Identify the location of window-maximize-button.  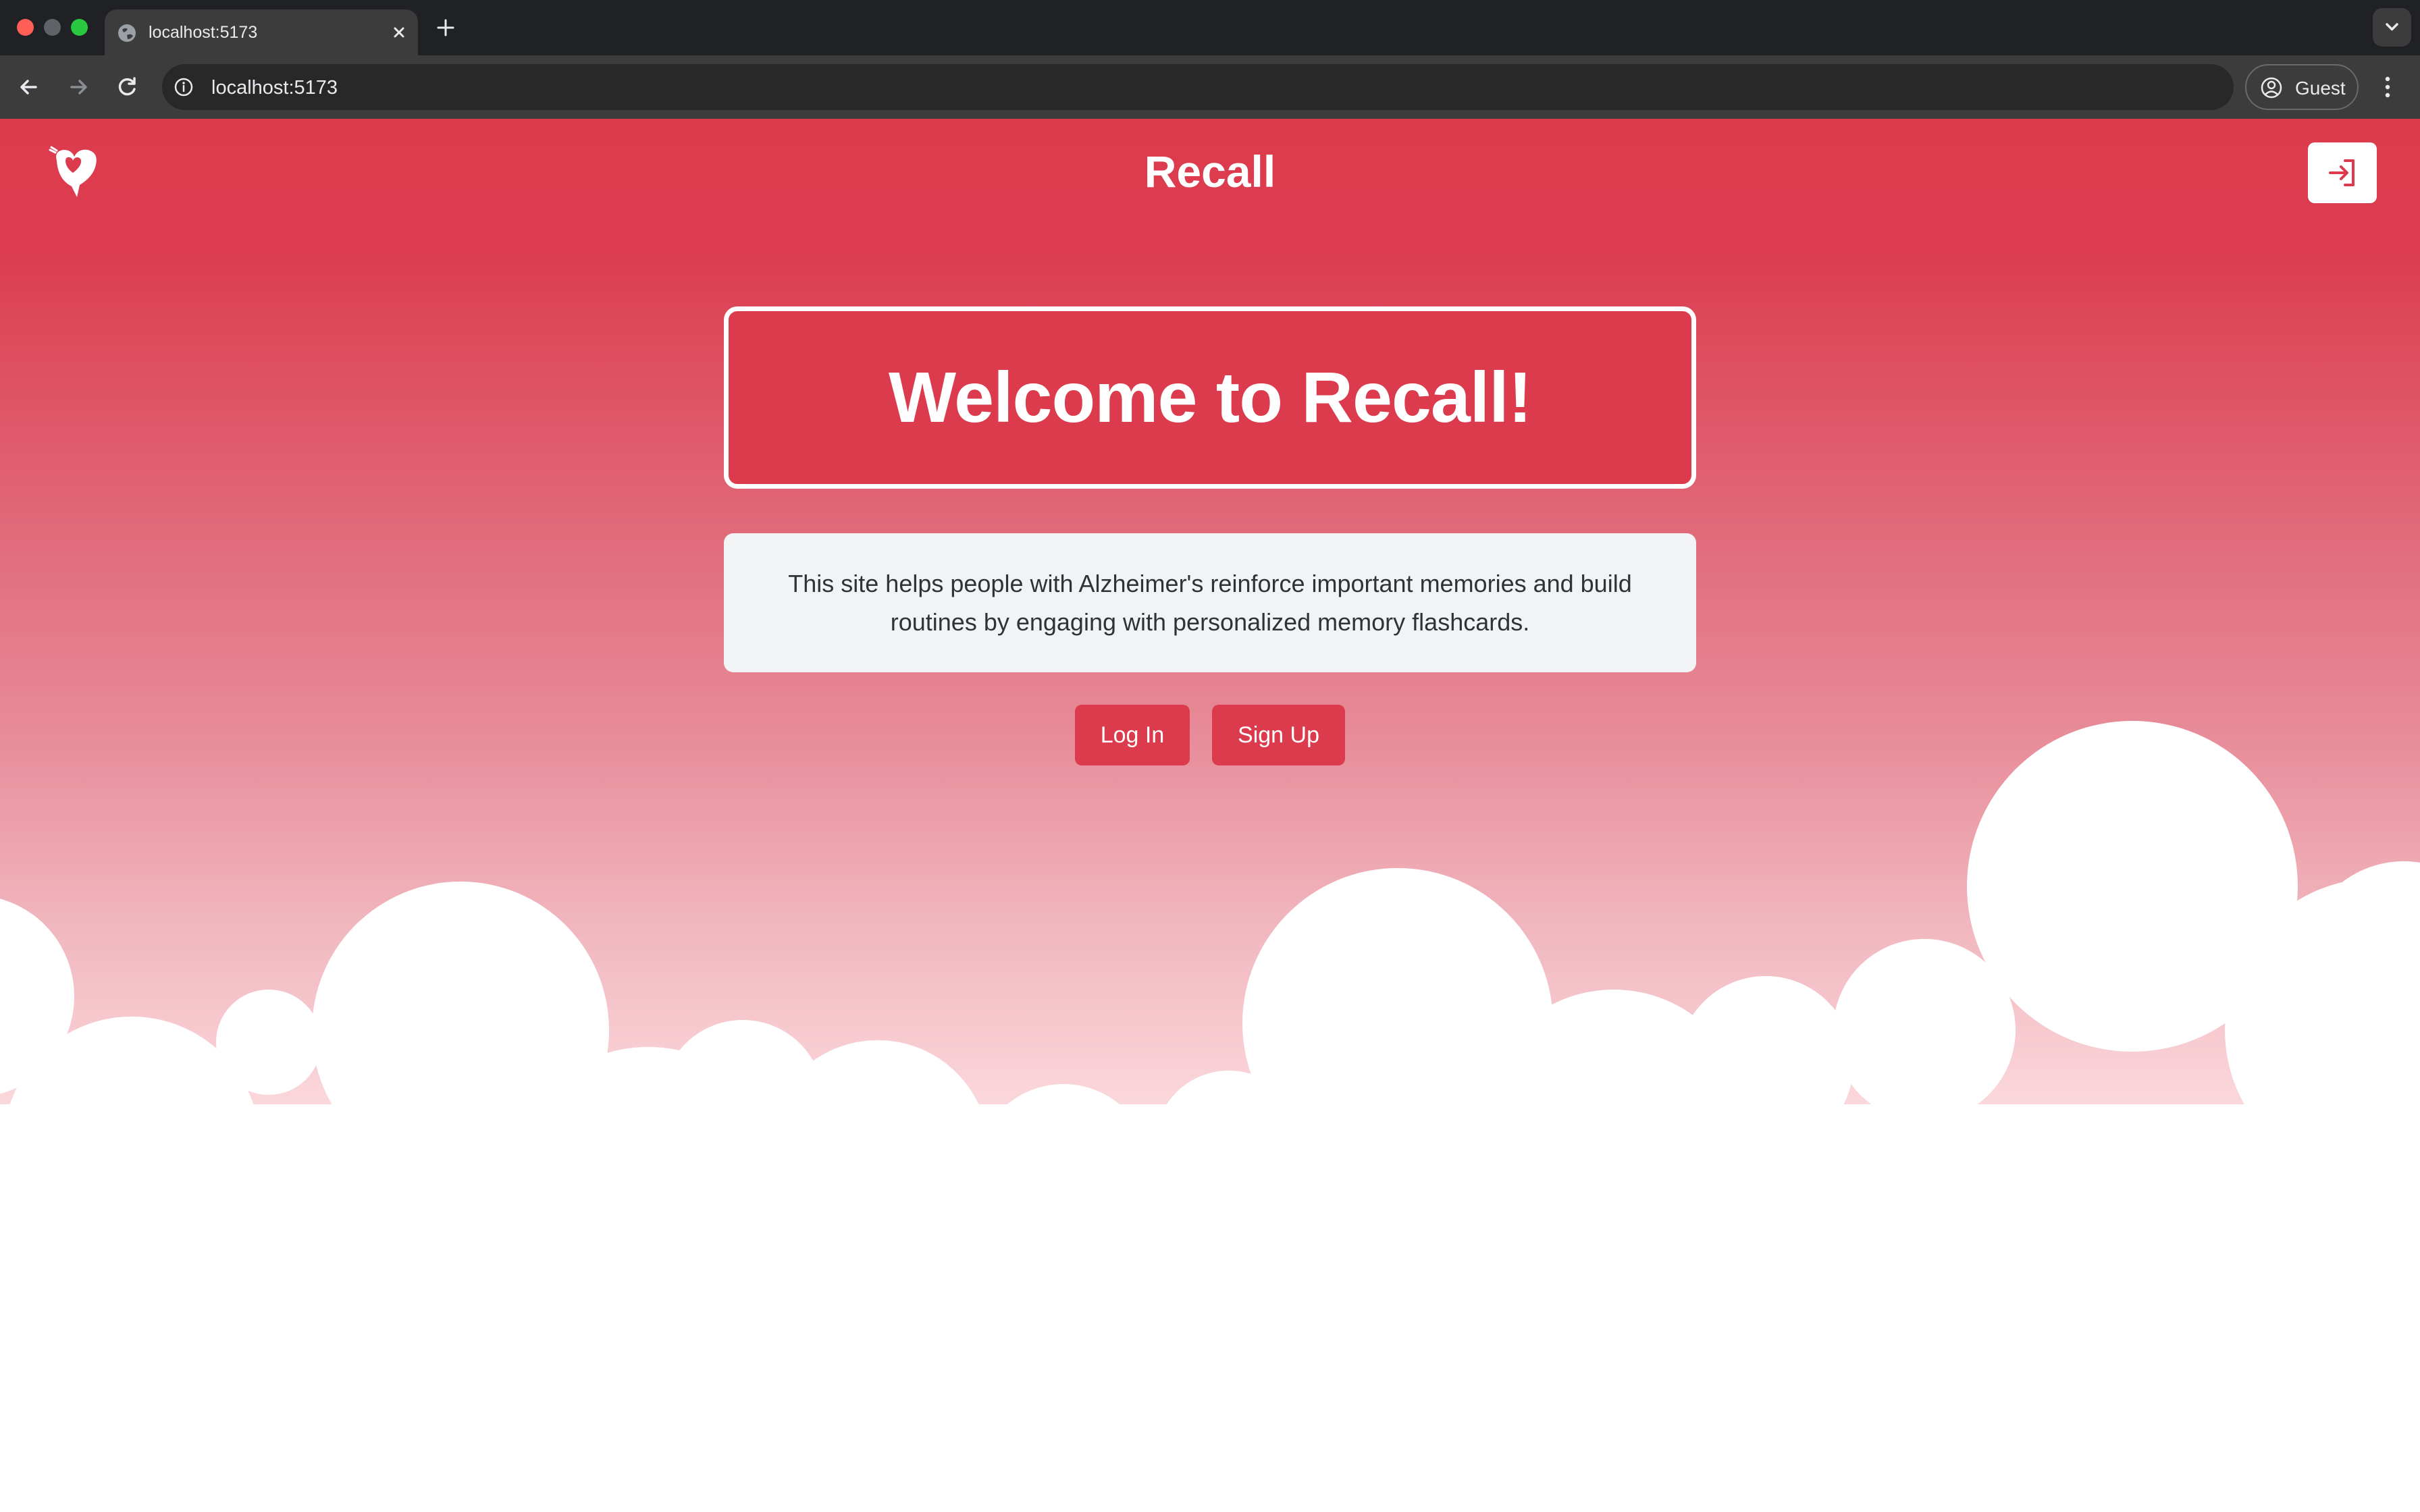
(79, 27).